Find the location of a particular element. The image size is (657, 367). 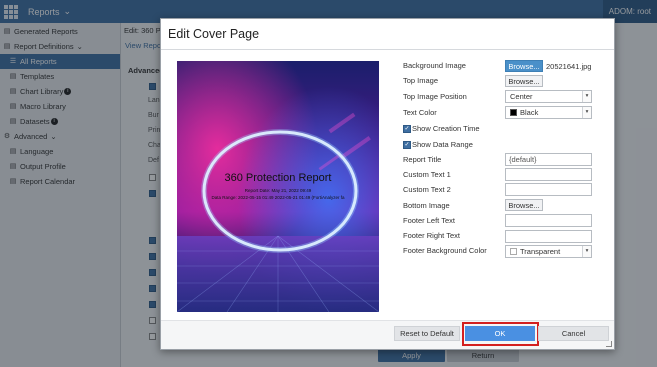

show-creation-time-checkbox: ✓ Show Creation Time is located at coordinates (441, 128).